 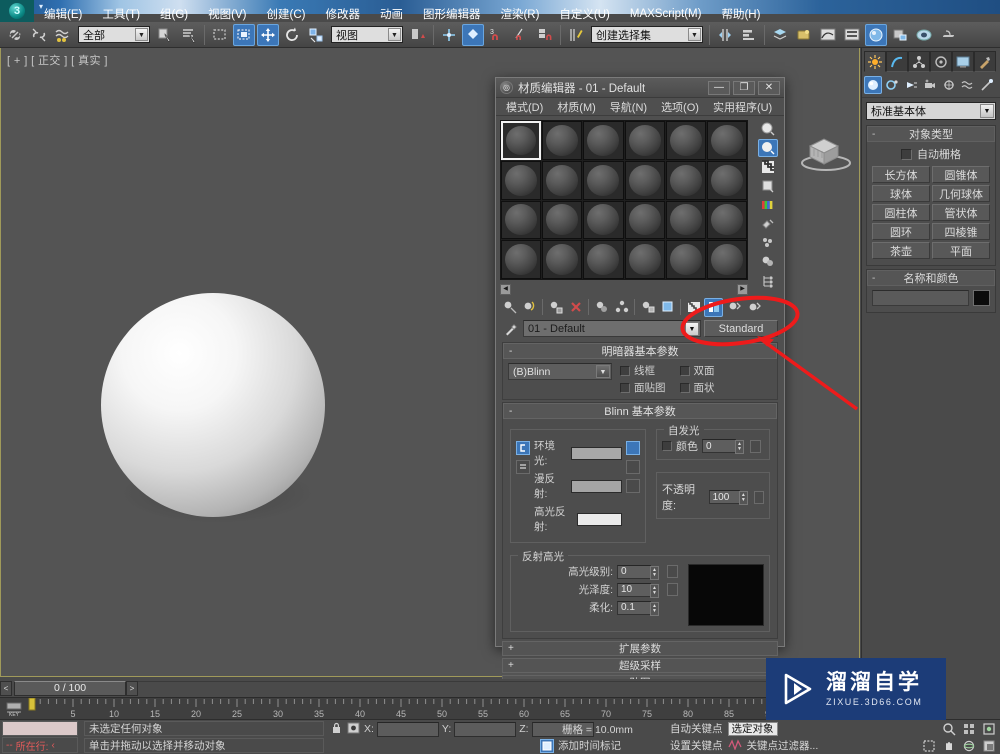 I want to click on self-illum-color-checkbox, so click(x=667, y=446).